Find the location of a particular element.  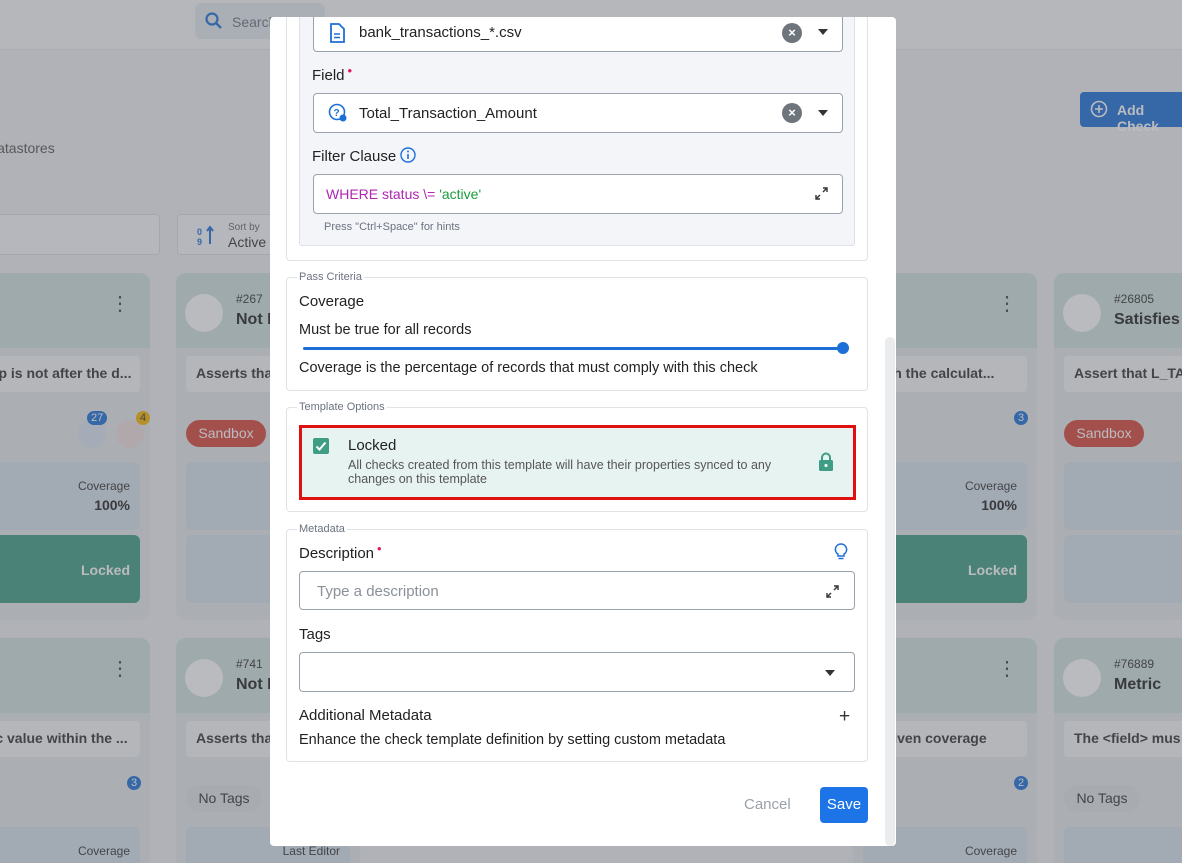

file-icon is located at coordinates (337, 35).